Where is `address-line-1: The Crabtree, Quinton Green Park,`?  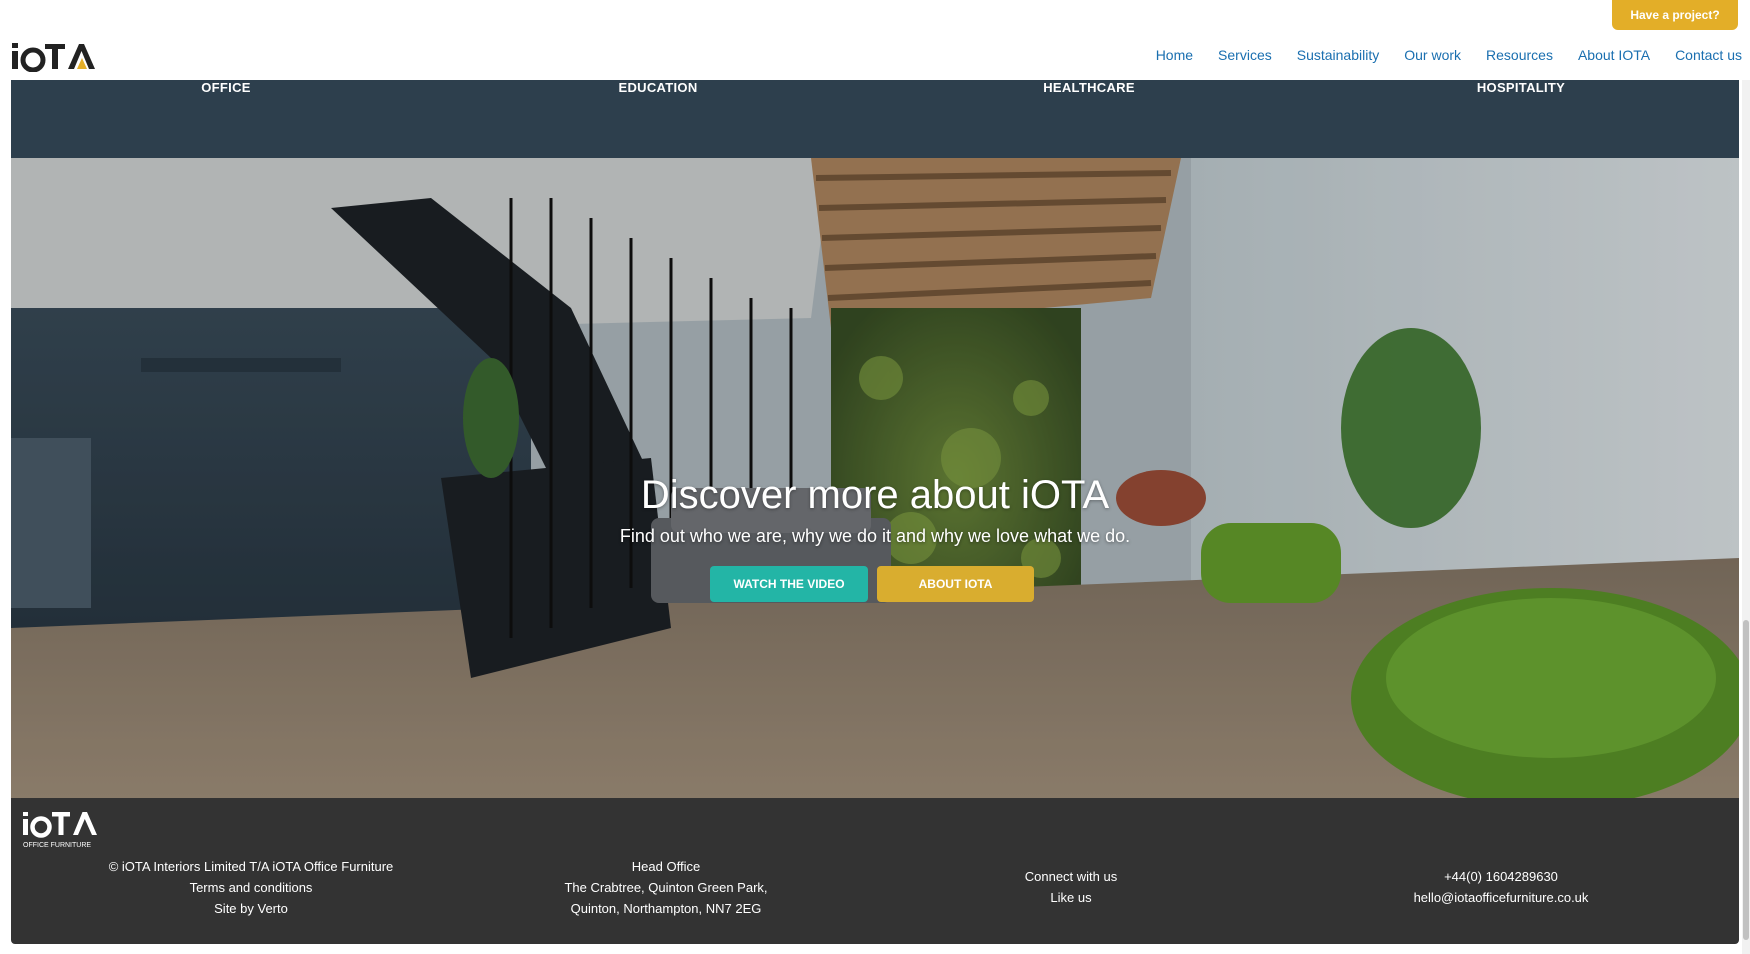
address-line-1: The Crabtree, Quinton Green Park, is located at coordinates (666, 887).